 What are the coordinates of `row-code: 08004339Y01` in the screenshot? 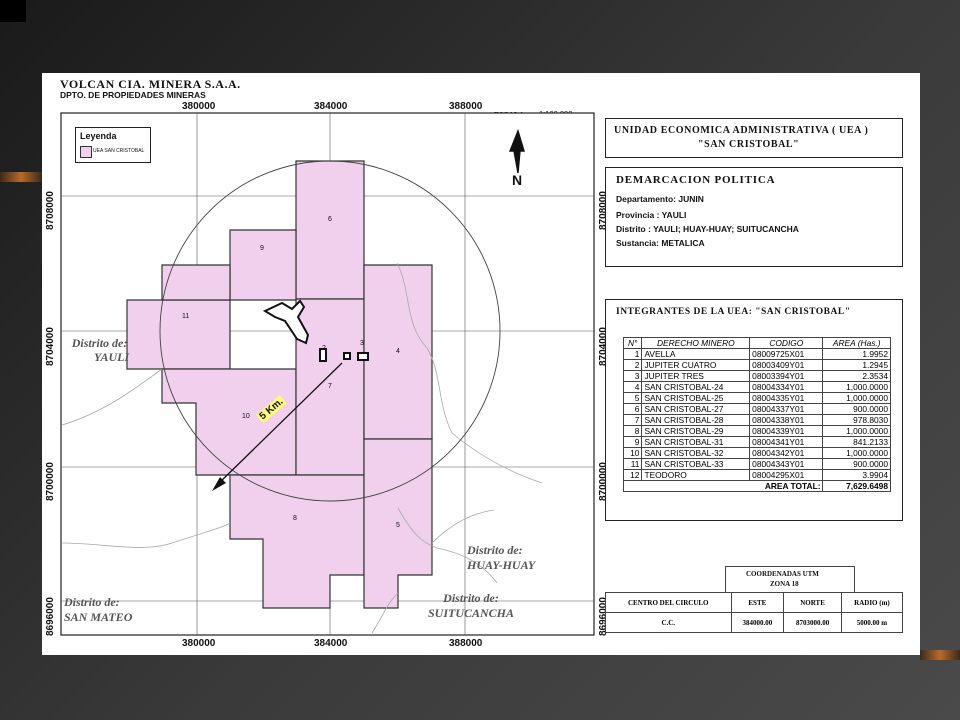 It's located at (786, 431).